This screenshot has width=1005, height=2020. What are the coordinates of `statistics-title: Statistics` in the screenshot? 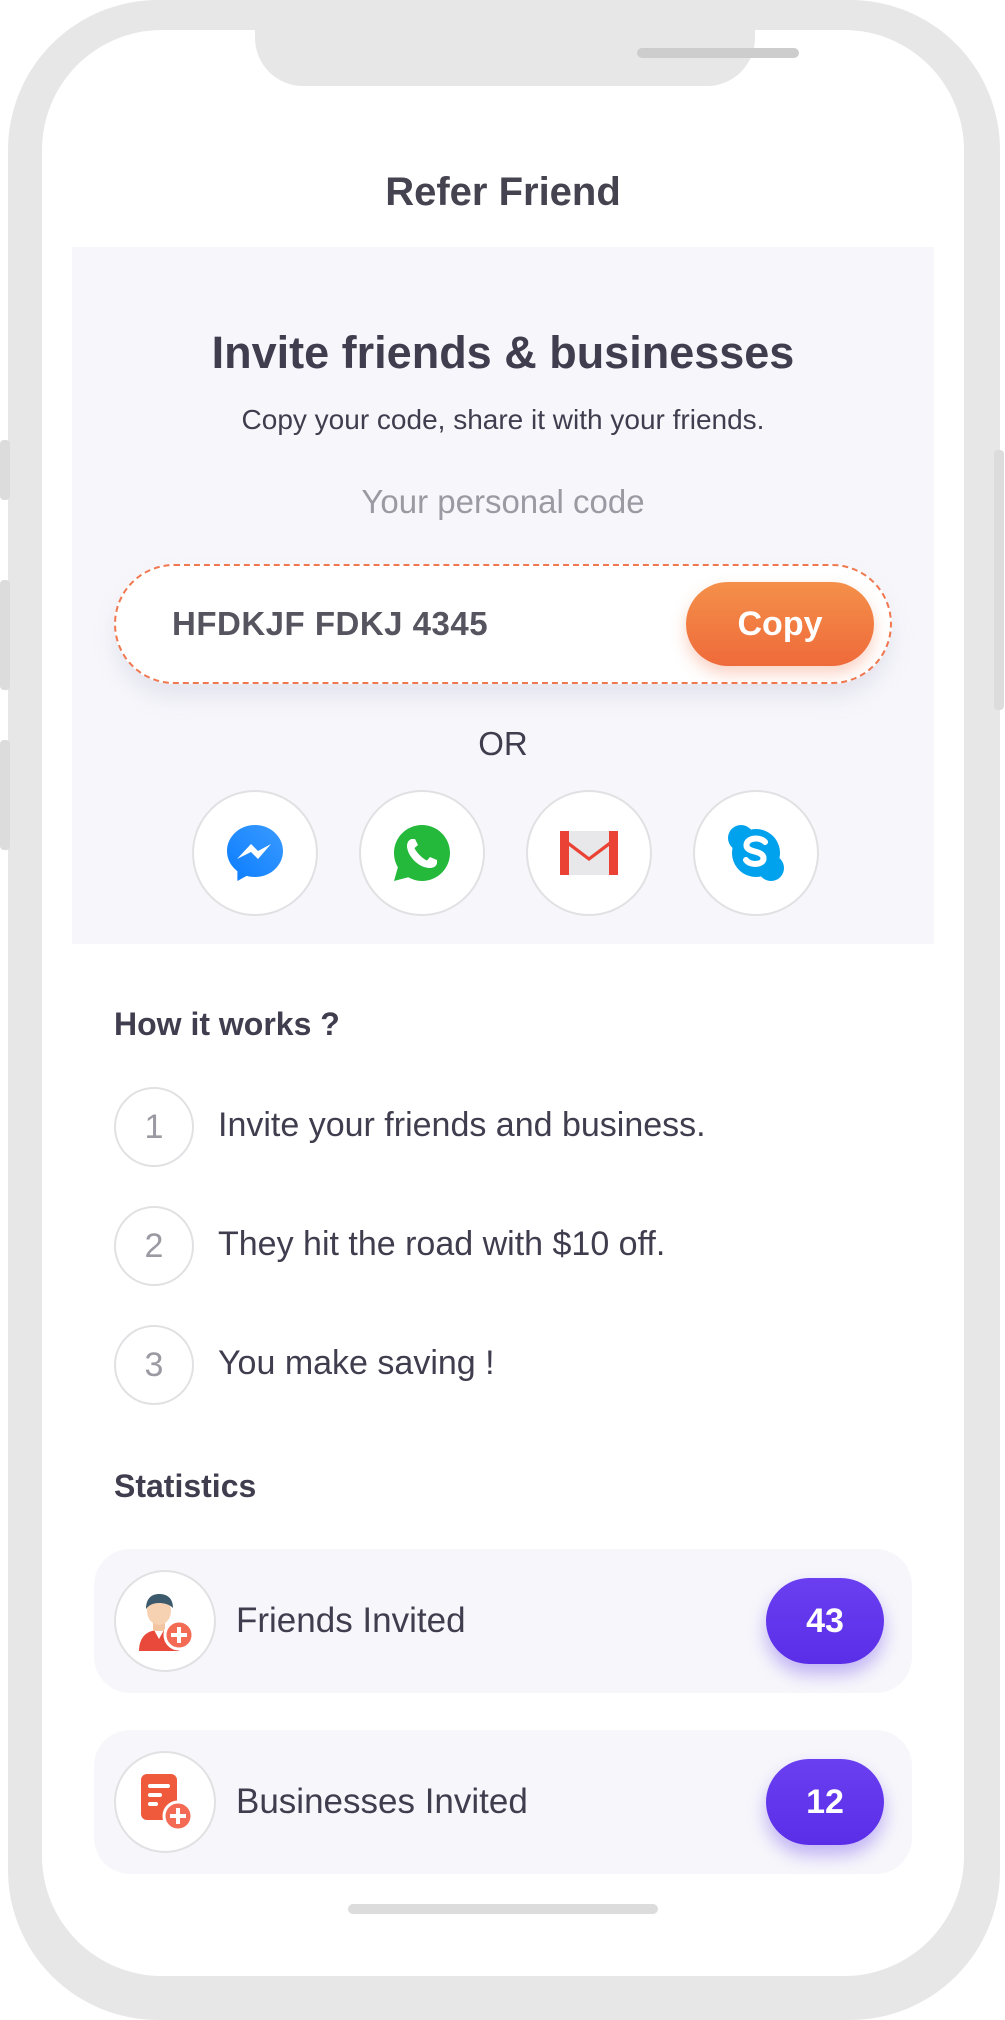 It's located at (185, 1486).